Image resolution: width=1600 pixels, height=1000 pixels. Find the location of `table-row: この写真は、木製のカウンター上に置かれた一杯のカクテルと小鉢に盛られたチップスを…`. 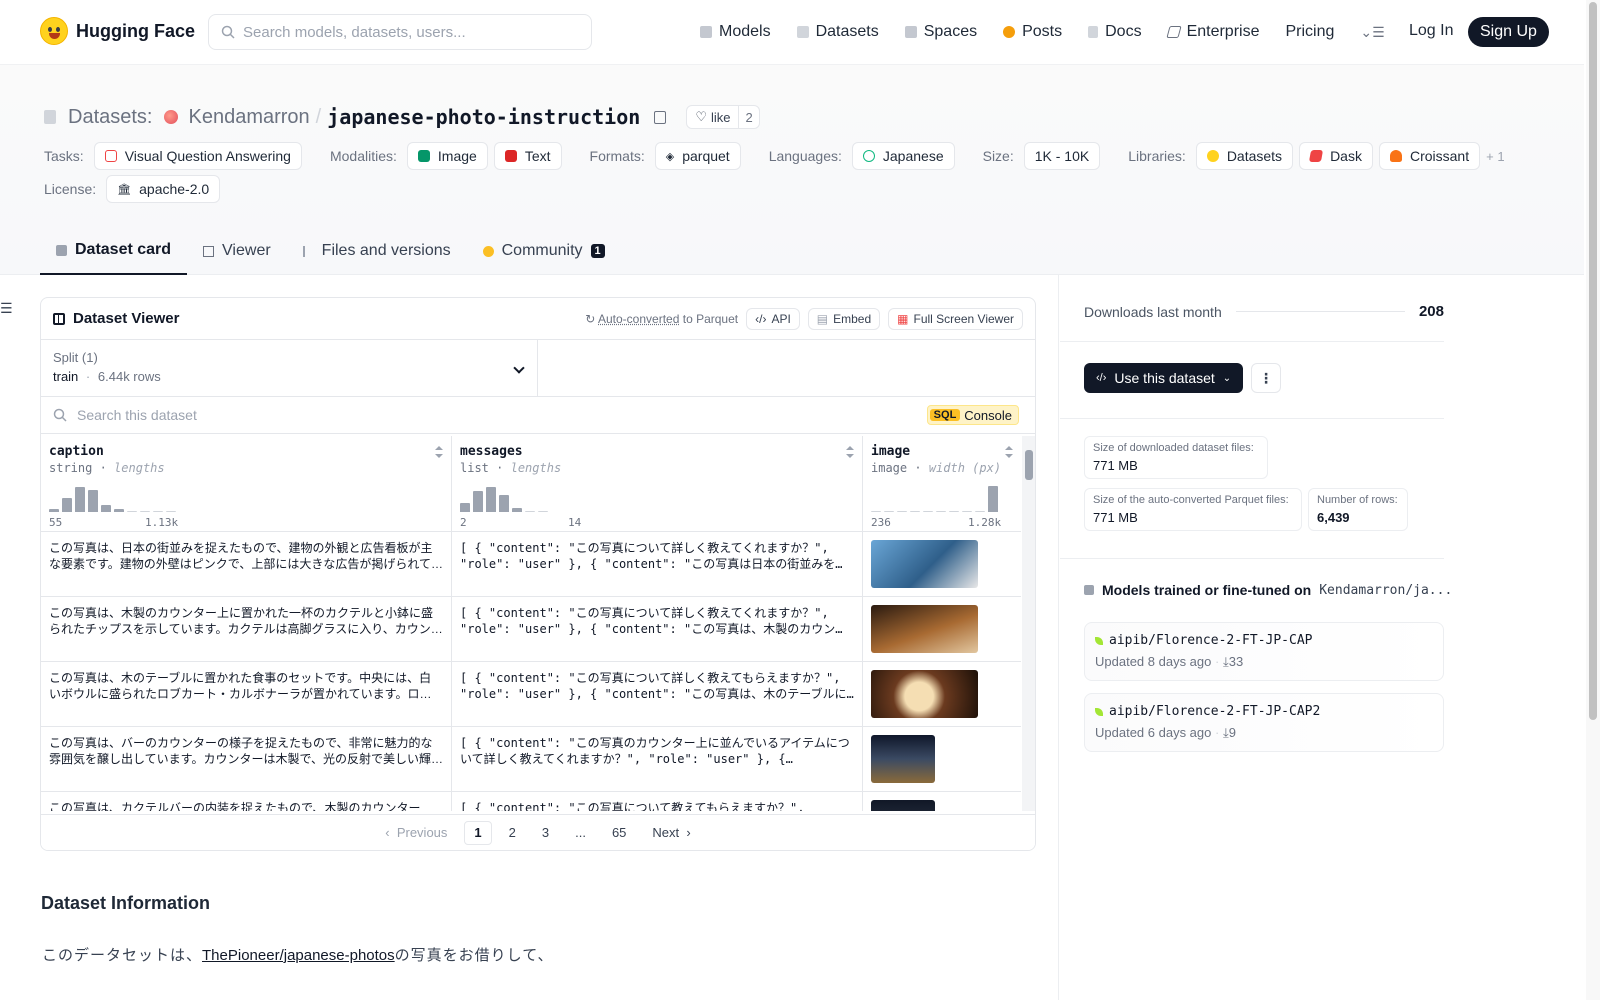

table-row: この写真は、木製のカウンター上に置かれた一杯のカクテルと小鉢に盛られたチップスを… is located at coordinates (531, 629).